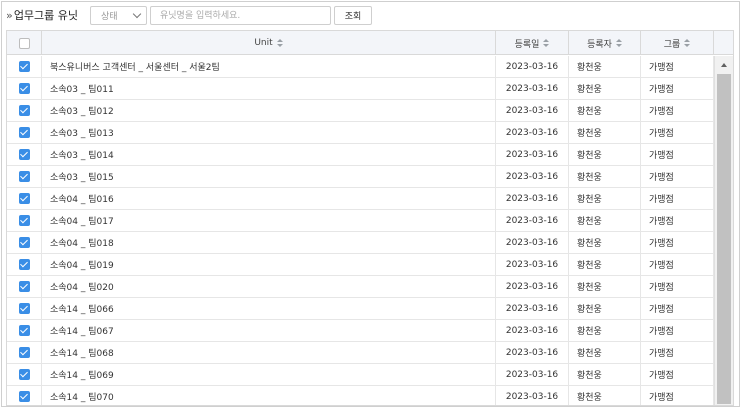 This screenshot has width=741, height=408. What do you see at coordinates (360, 265) in the screenshot?
I see `table-row: 소속04 _ 팀019 2023-03-16 황천웅 가맹점` at bounding box center [360, 265].